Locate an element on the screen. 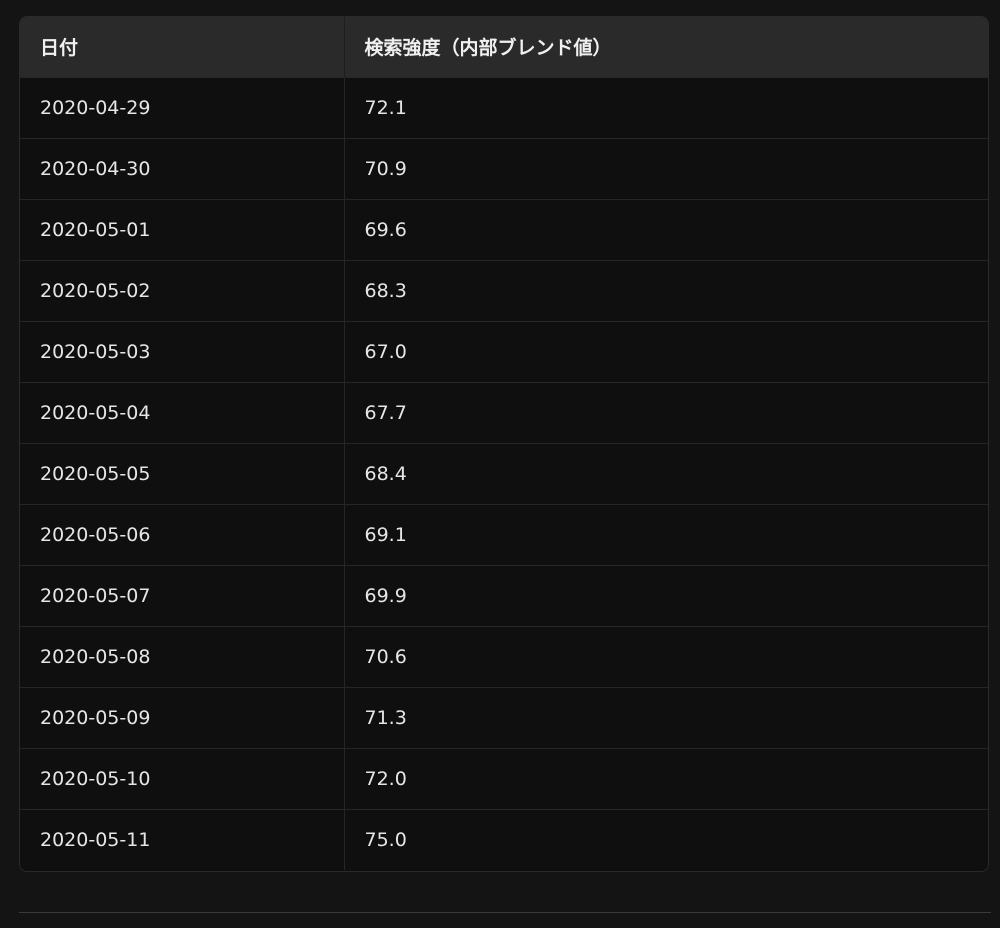  table-row: 2020-05-07 69.9 is located at coordinates (504, 595).